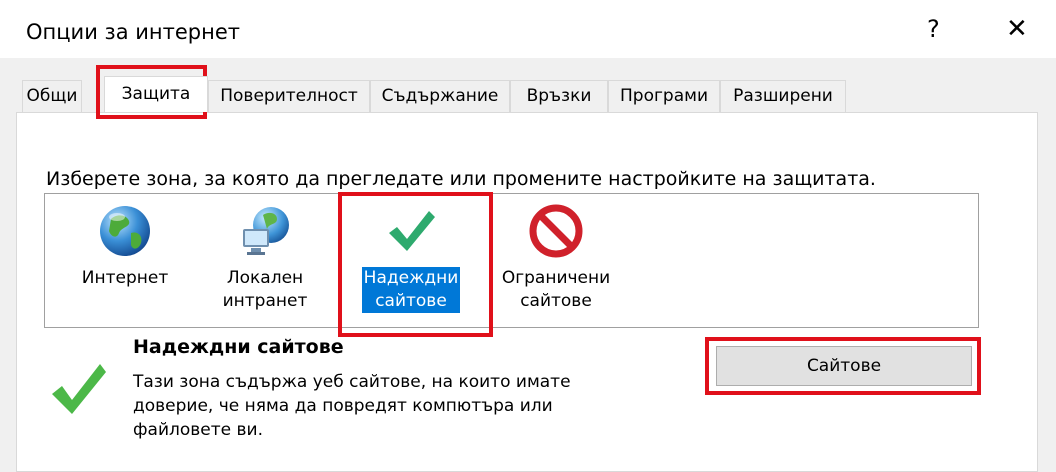 The height and width of the screenshot is (472, 1056). What do you see at coordinates (664, 96) in the screenshot?
I see `tab-programs: Програми` at bounding box center [664, 96].